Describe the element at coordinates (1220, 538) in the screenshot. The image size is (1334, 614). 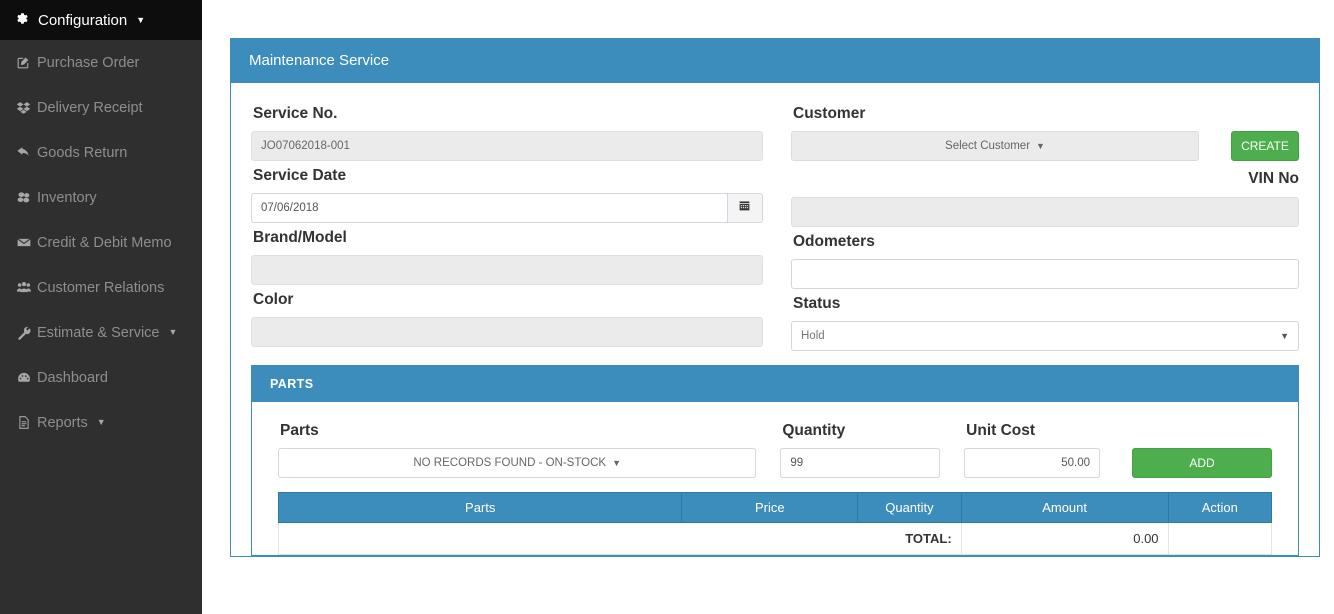
I see `total-action-cell` at that location.